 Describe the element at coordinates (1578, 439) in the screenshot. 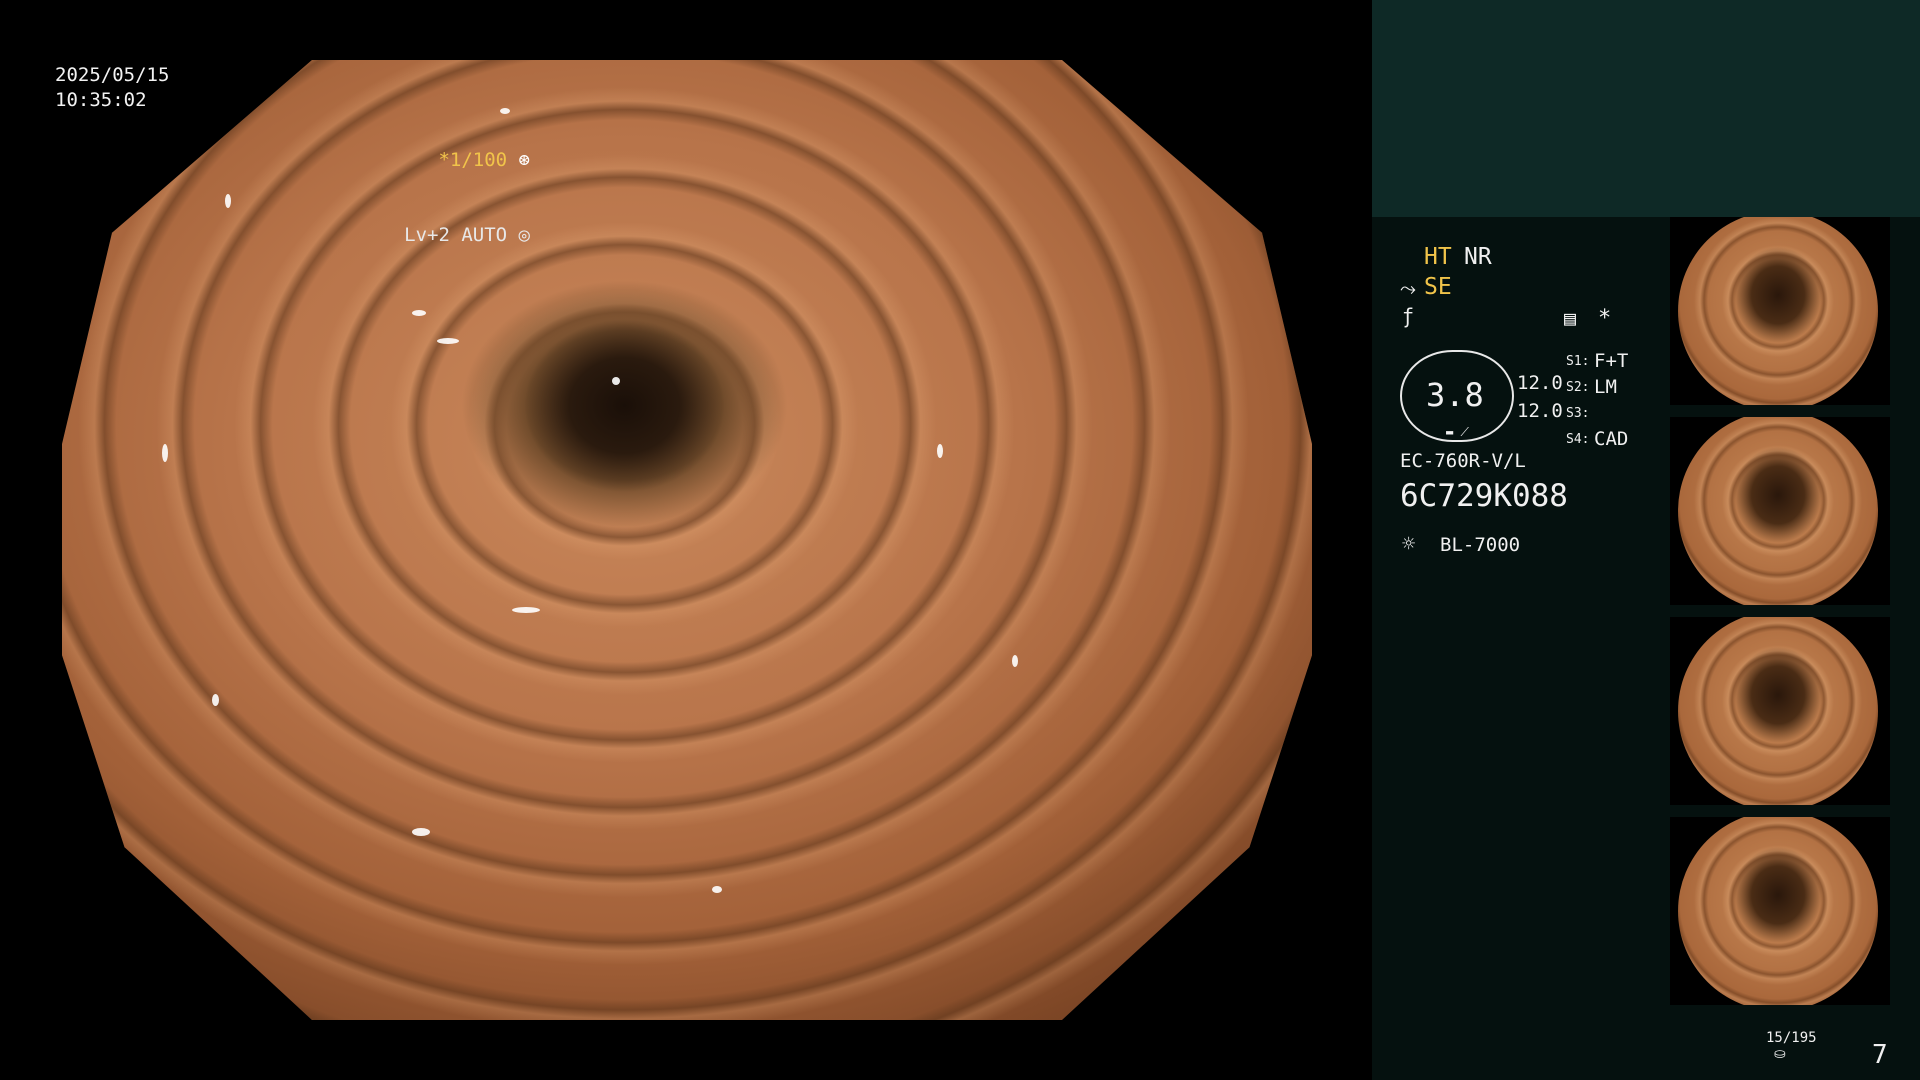

I see `s4-key: S4:` at that location.